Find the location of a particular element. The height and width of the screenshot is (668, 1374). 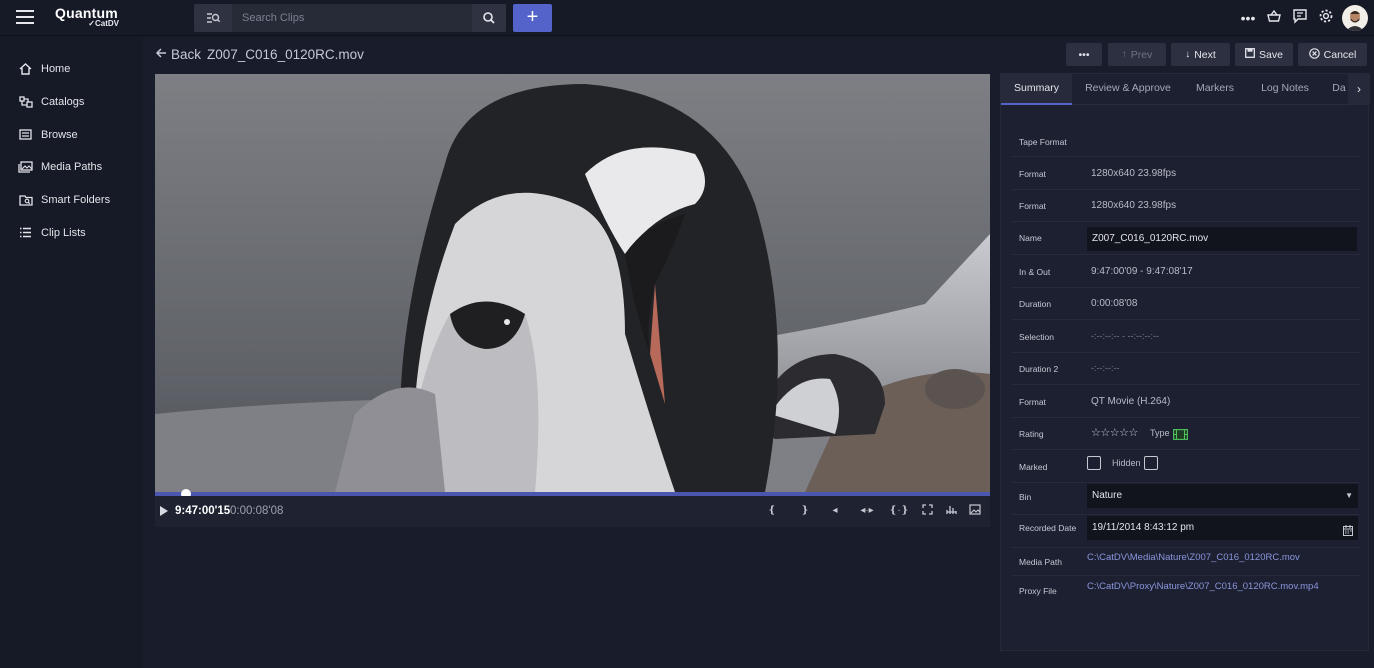

field-value: -:--:--:-- - --:--:--:-- is located at coordinates (1125, 336).